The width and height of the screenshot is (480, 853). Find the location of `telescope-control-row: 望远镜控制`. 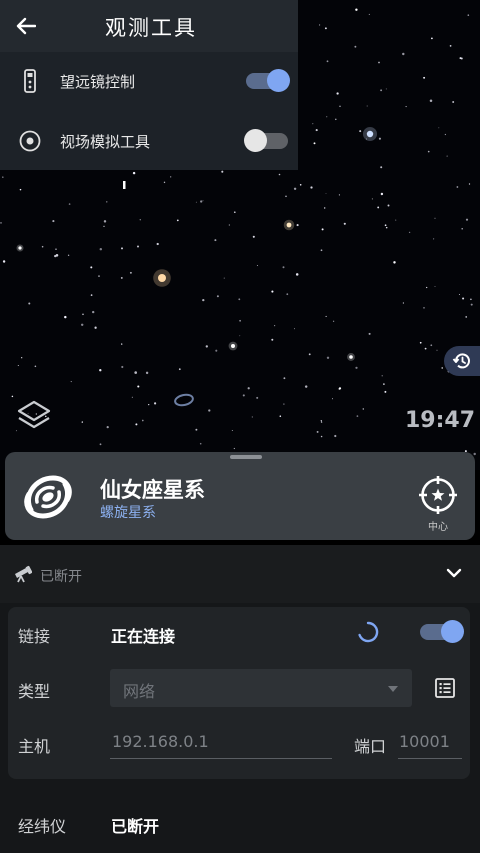

telescope-control-row: 望远镜控制 is located at coordinates (149, 81).